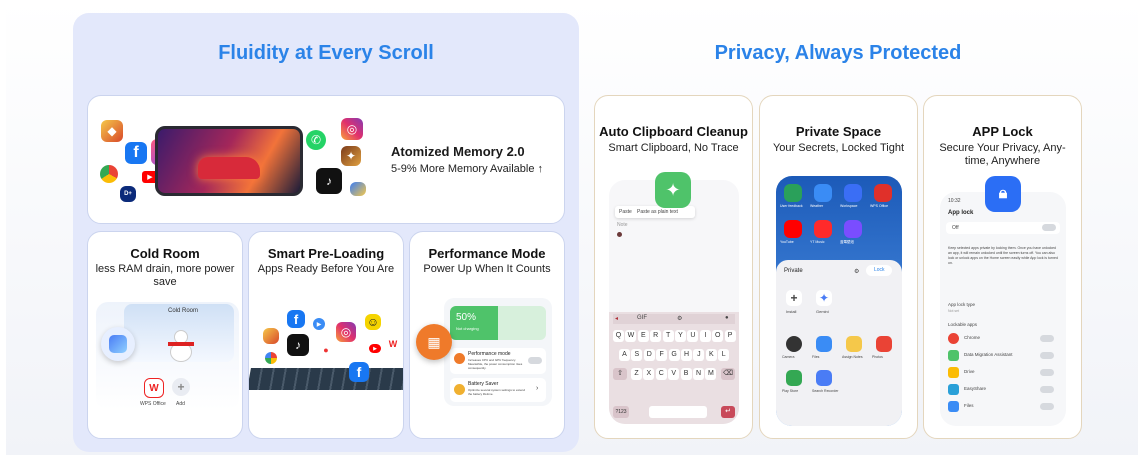 Image resolution: width=1144 pixels, height=459 pixels. Describe the element at coordinates (718, 336) in the screenshot. I see `key-o: O` at that location.